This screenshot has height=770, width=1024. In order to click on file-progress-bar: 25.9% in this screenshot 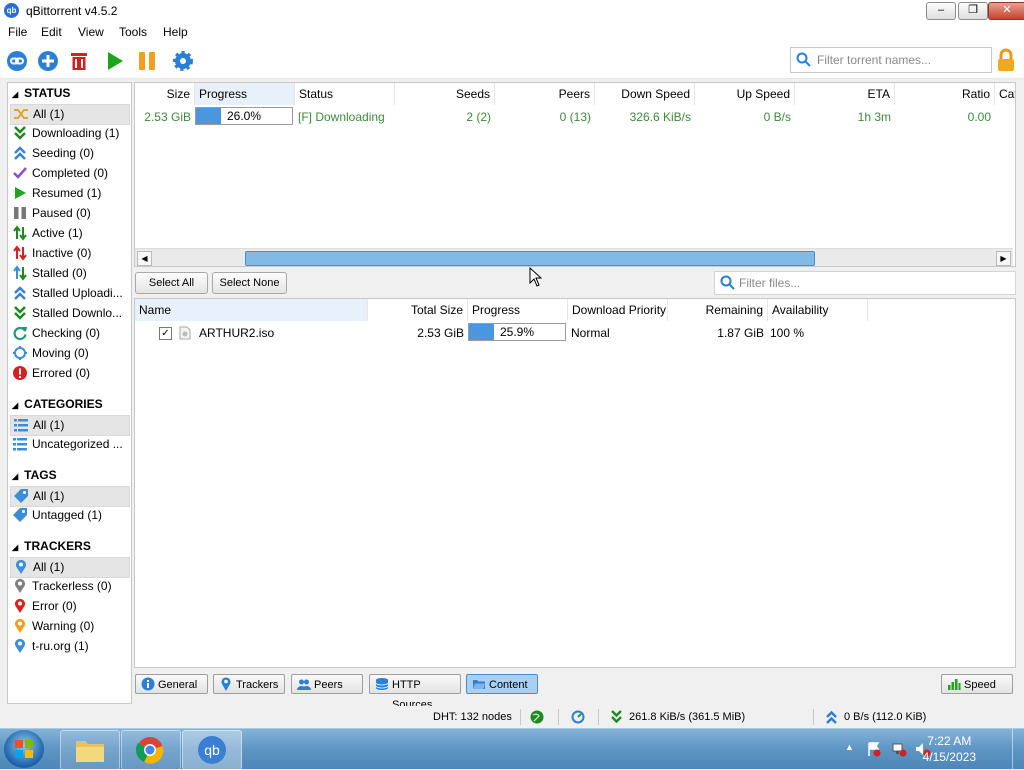, I will do `click(517, 332)`.